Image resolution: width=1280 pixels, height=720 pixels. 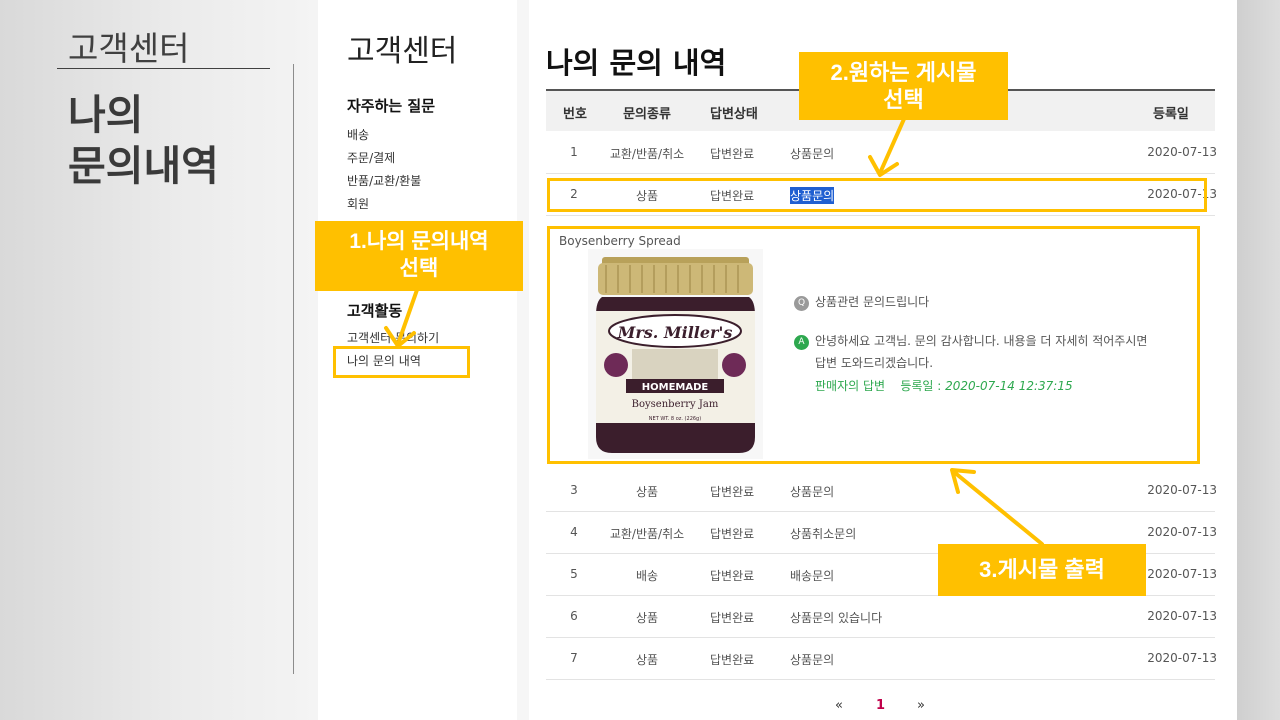 I want to click on pagination-page-1: 1, so click(x=880, y=705).